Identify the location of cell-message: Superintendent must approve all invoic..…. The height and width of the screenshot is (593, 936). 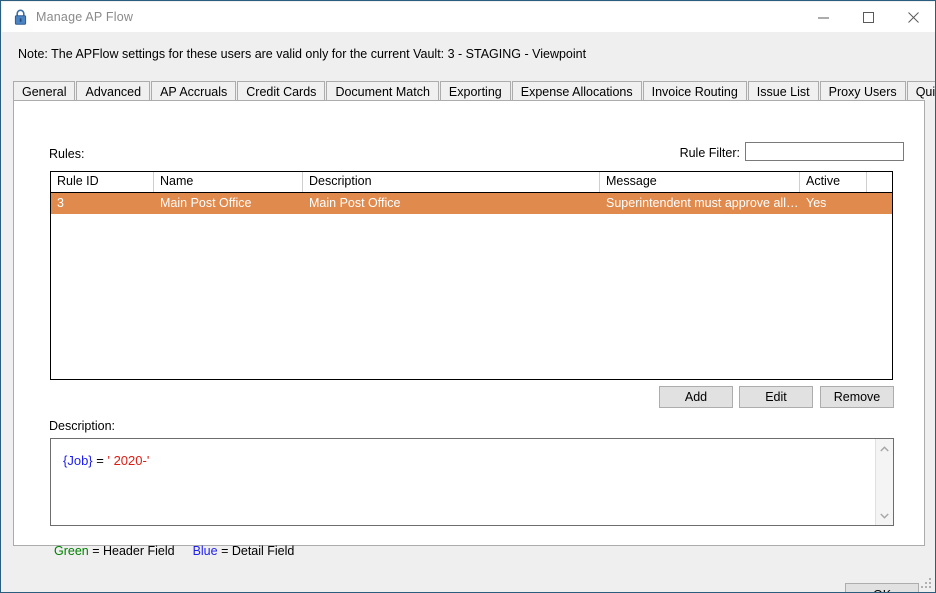
(703, 203).